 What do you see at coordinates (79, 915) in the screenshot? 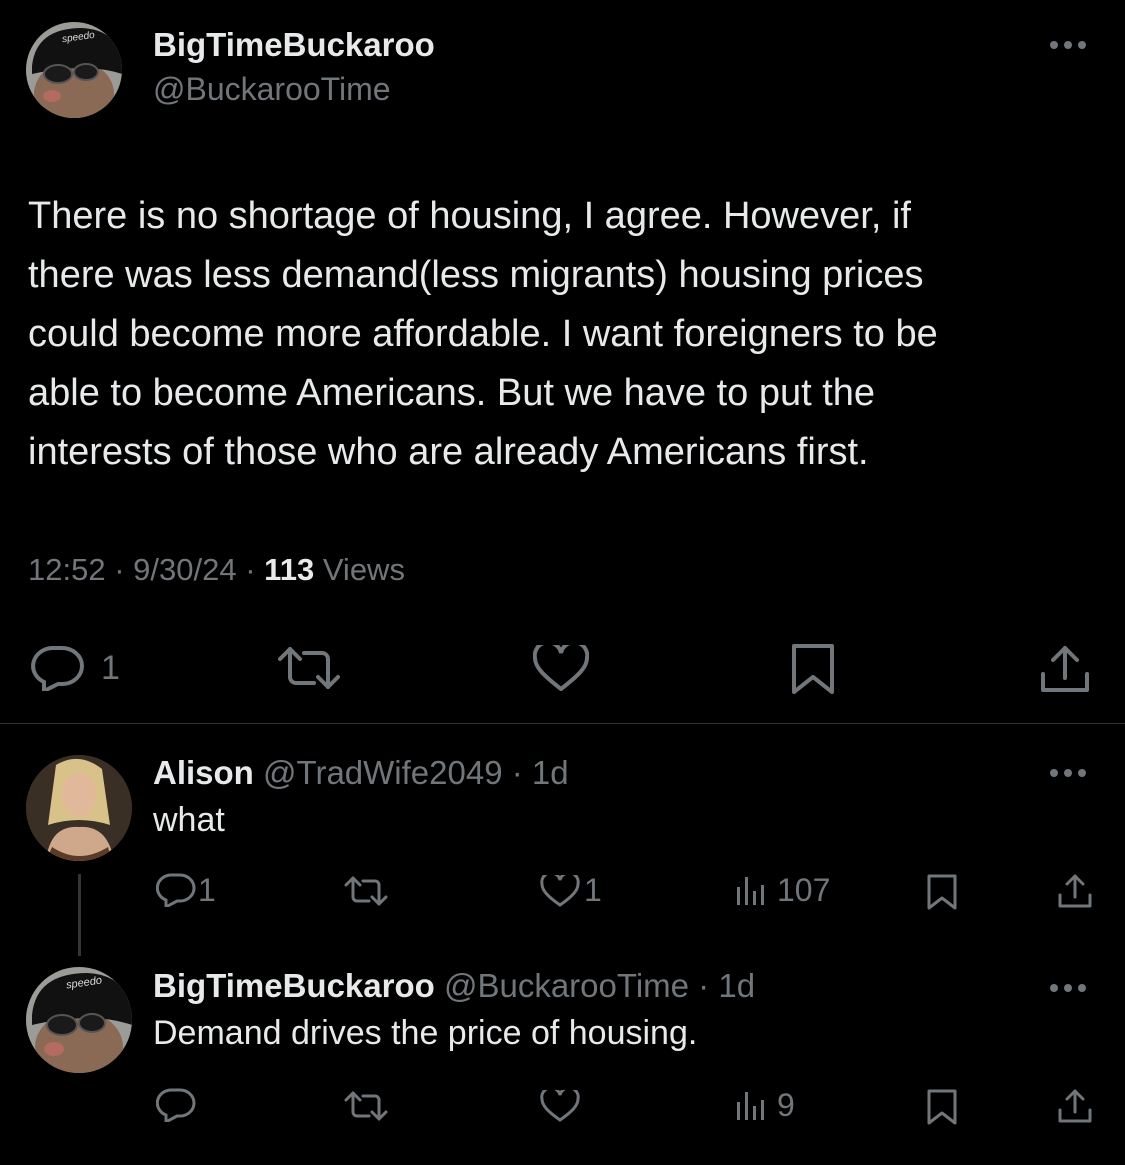
I see `thread-connector` at bounding box center [79, 915].